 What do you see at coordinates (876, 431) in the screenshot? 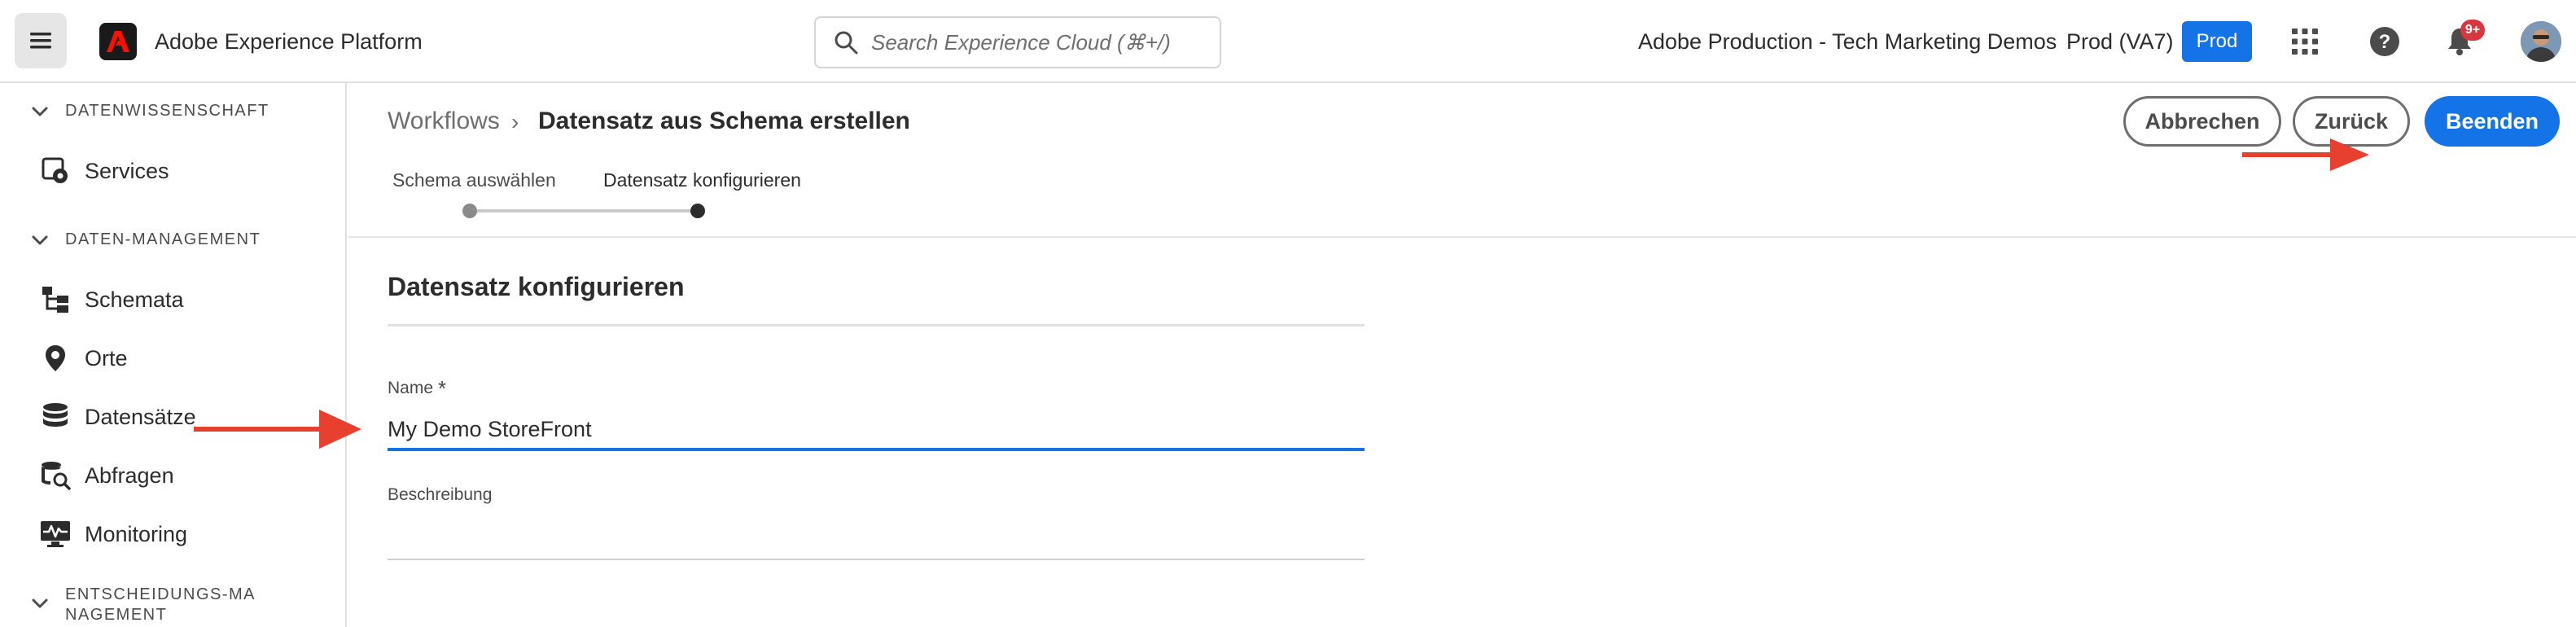
I see `dataset-name-input` at bounding box center [876, 431].